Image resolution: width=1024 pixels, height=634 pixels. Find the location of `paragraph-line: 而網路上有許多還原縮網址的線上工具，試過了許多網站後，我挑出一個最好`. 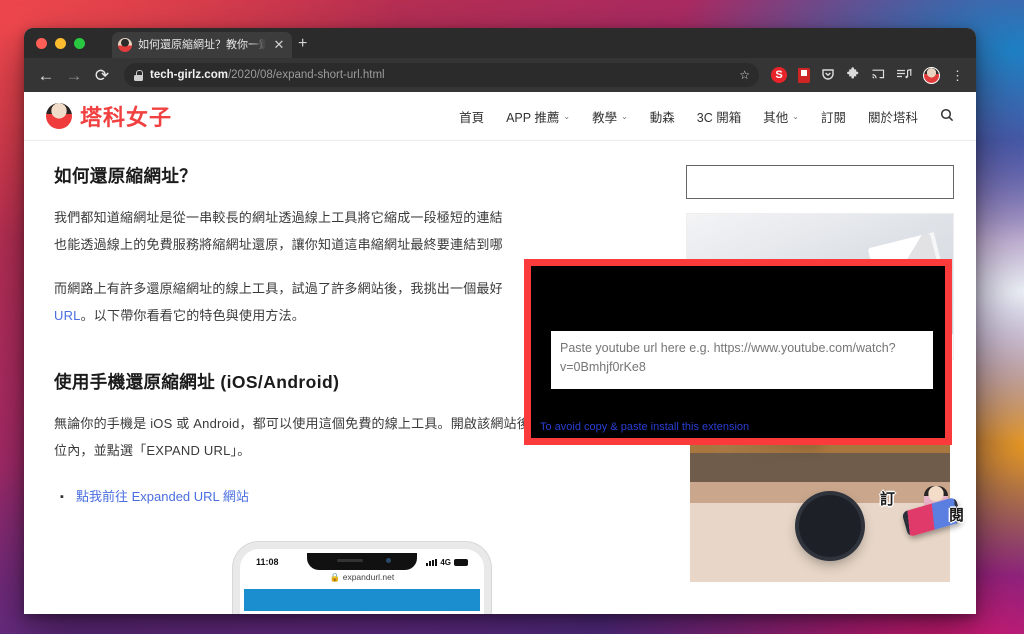

paragraph-line: 而網路上有許多還原縮網址的線上工具，試過了許多網站後，我挑出一個最好 is located at coordinates (278, 288).